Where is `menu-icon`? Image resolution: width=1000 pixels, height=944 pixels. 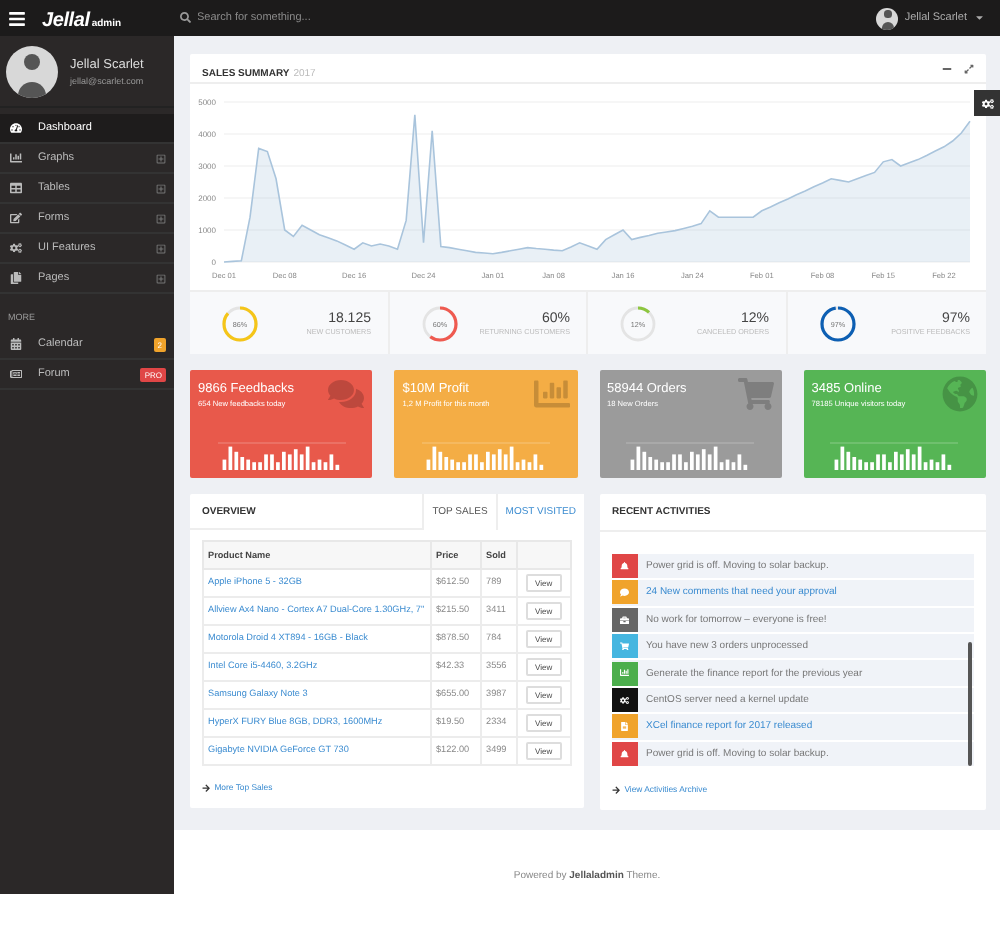 menu-icon is located at coordinates (17, 18).